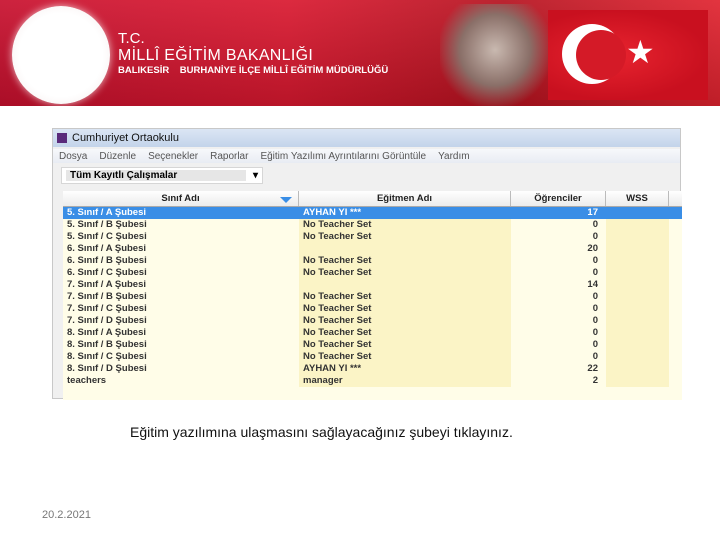 This screenshot has width=720, height=540. Describe the element at coordinates (558, 198) in the screenshot. I see `column-header-students: Öğrenciler` at that location.